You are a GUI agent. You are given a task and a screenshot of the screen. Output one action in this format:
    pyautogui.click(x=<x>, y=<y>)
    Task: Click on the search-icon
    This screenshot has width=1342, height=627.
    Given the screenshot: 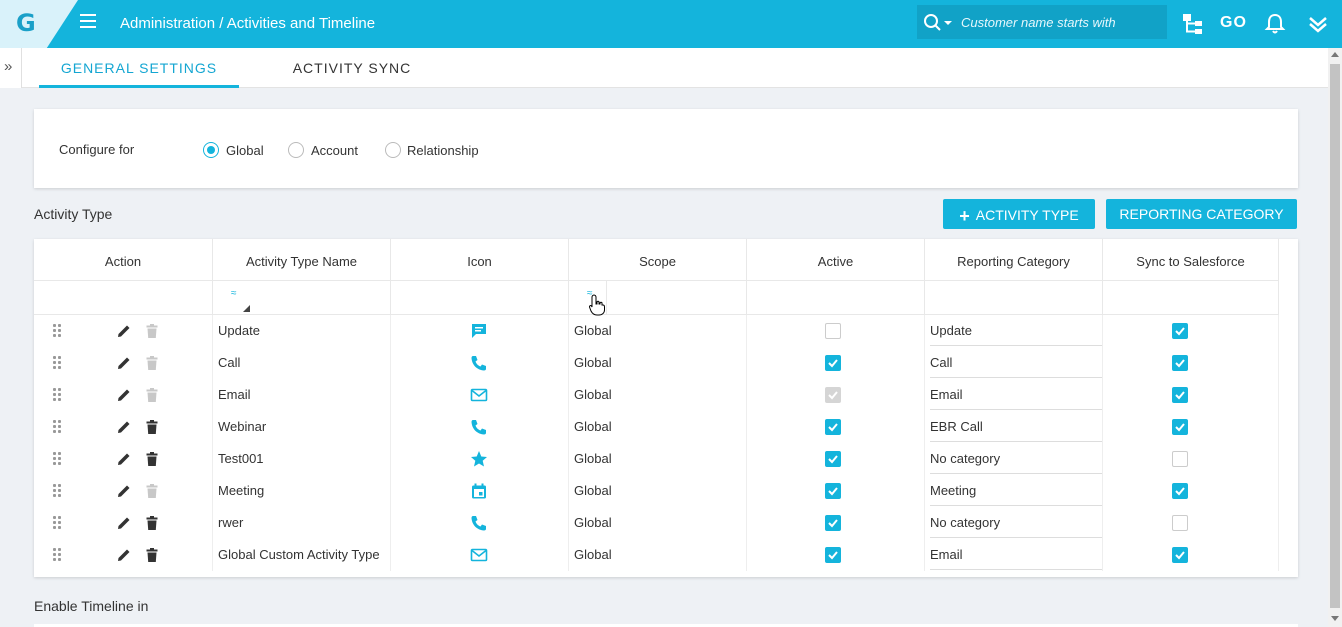 What is the action you would take?
    pyautogui.click(x=938, y=22)
    